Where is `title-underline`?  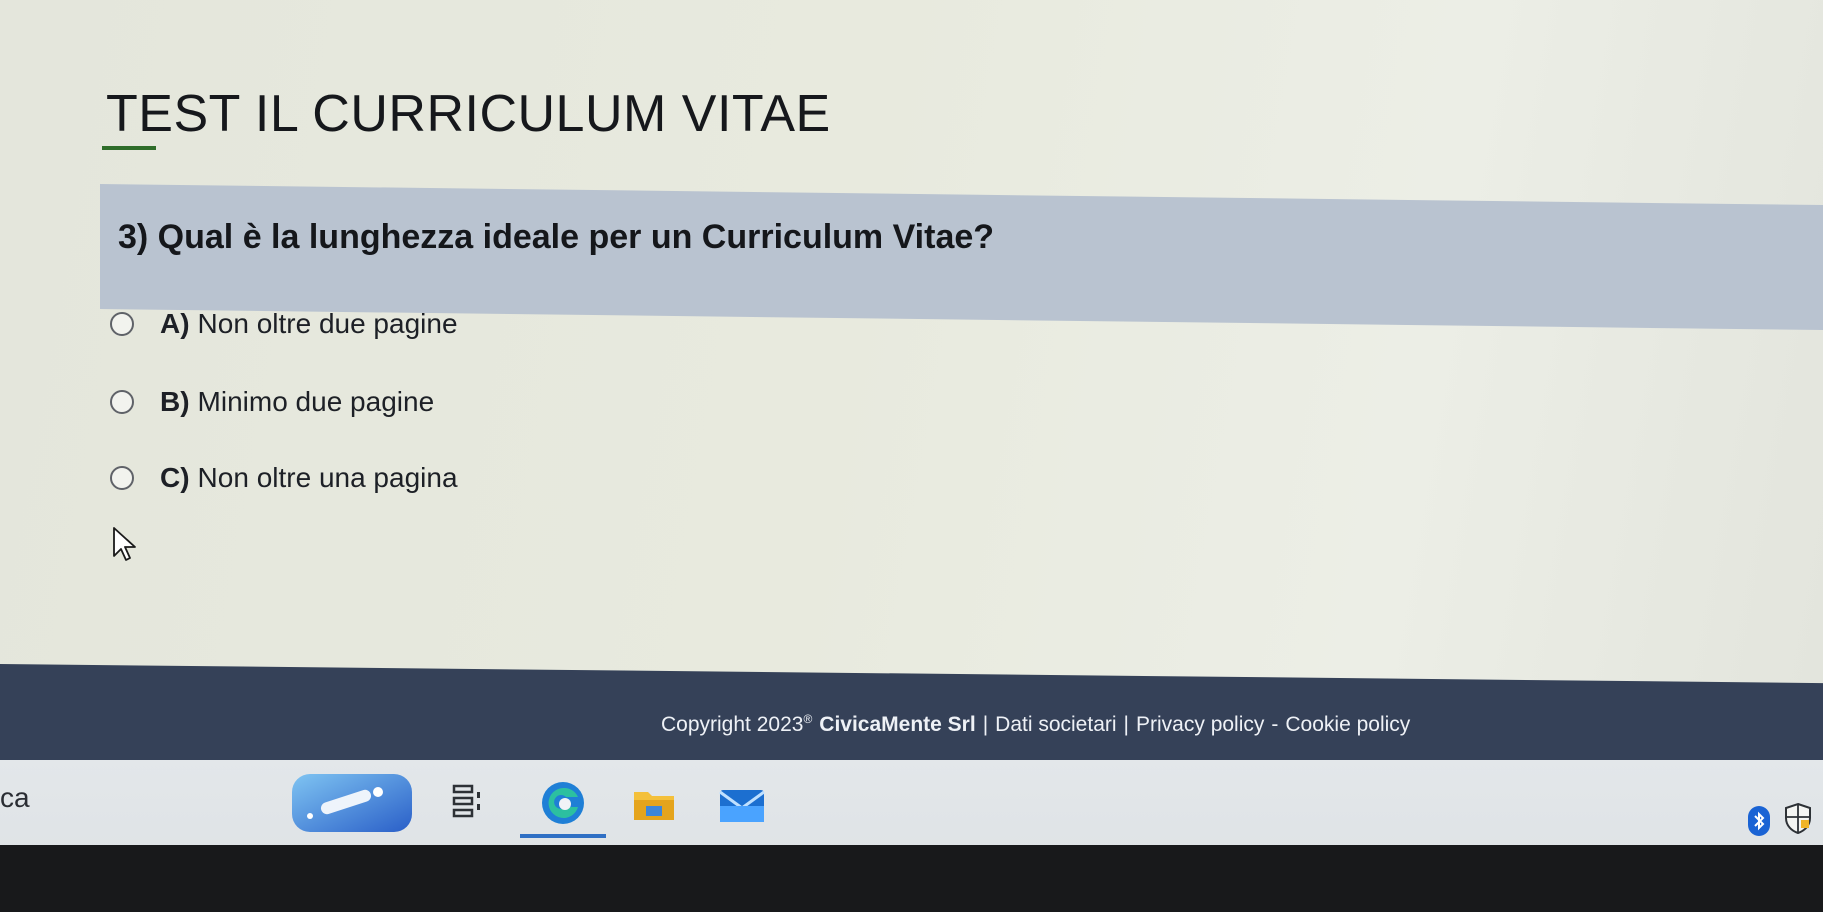 title-underline is located at coordinates (129, 148).